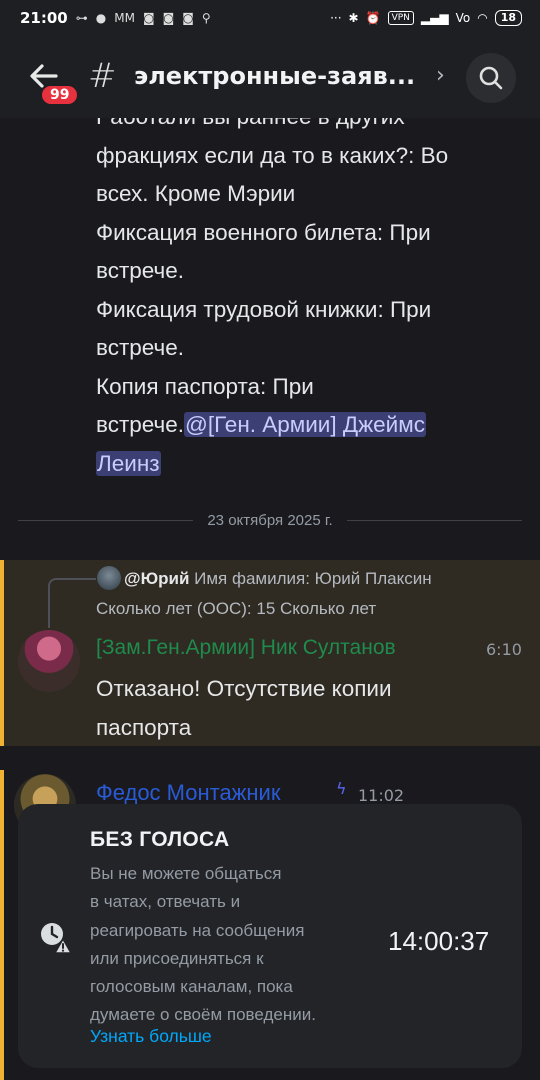 The image size is (540, 1080). I want to click on vpn-icon: VPN, so click(400, 18).